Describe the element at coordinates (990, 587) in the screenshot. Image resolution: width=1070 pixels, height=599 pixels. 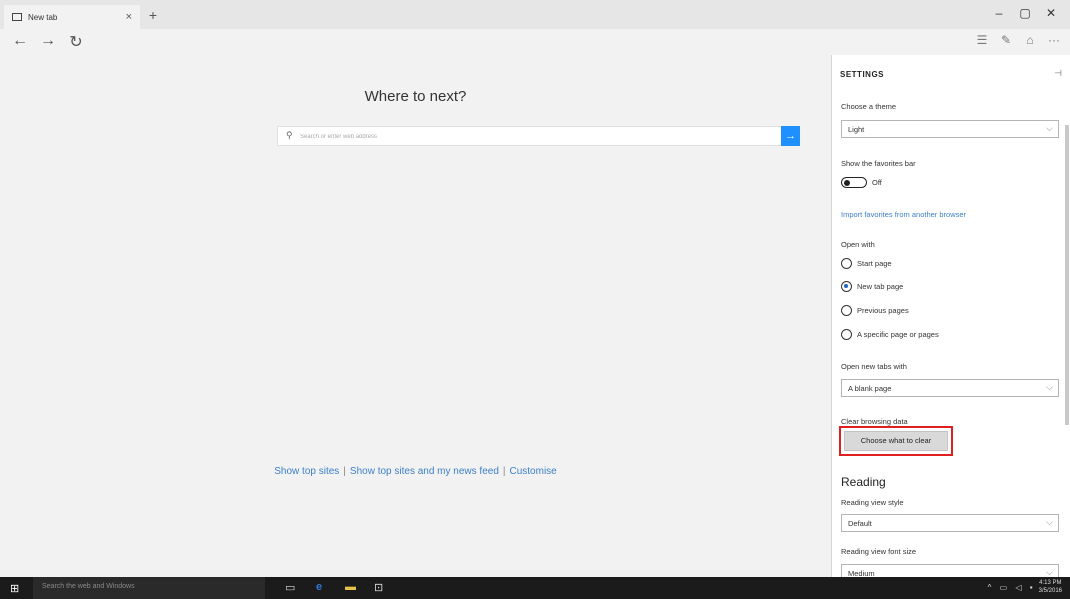
I see `chevron-up-icon: ^` at that location.